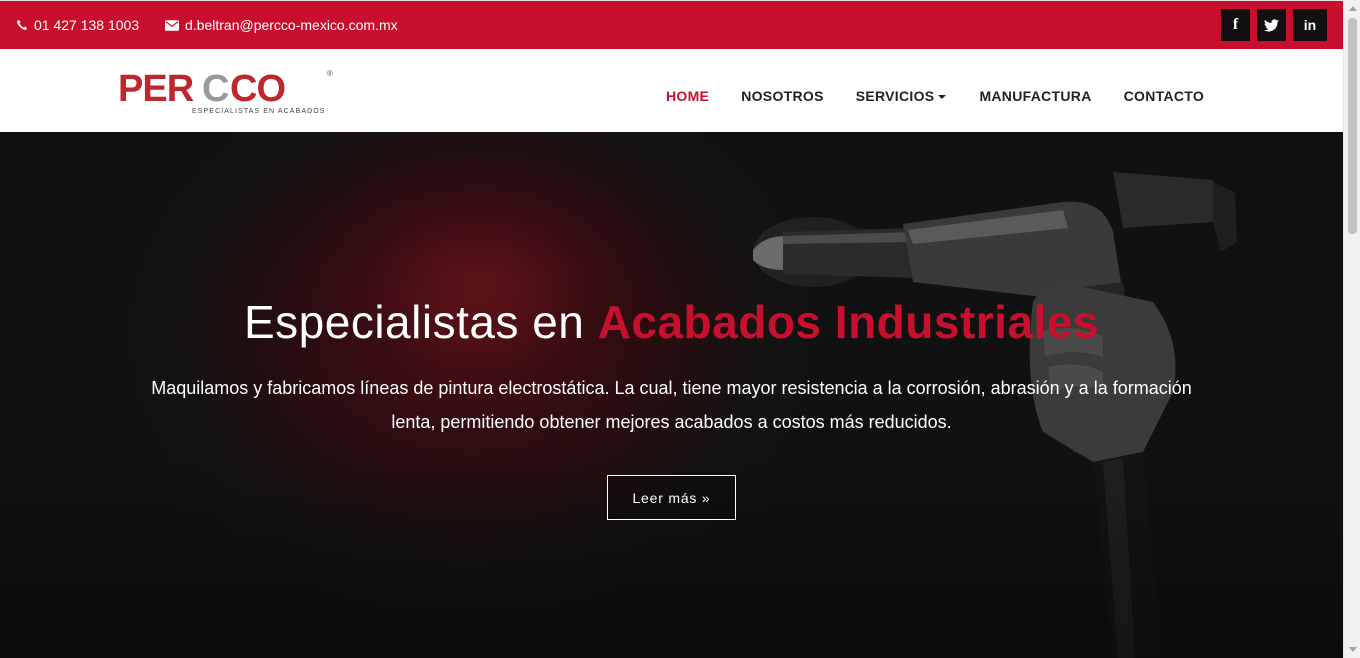 The width and height of the screenshot is (1360, 658). What do you see at coordinates (215, 89) in the screenshot?
I see `svg-text: C` at bounding box center [215, 89].